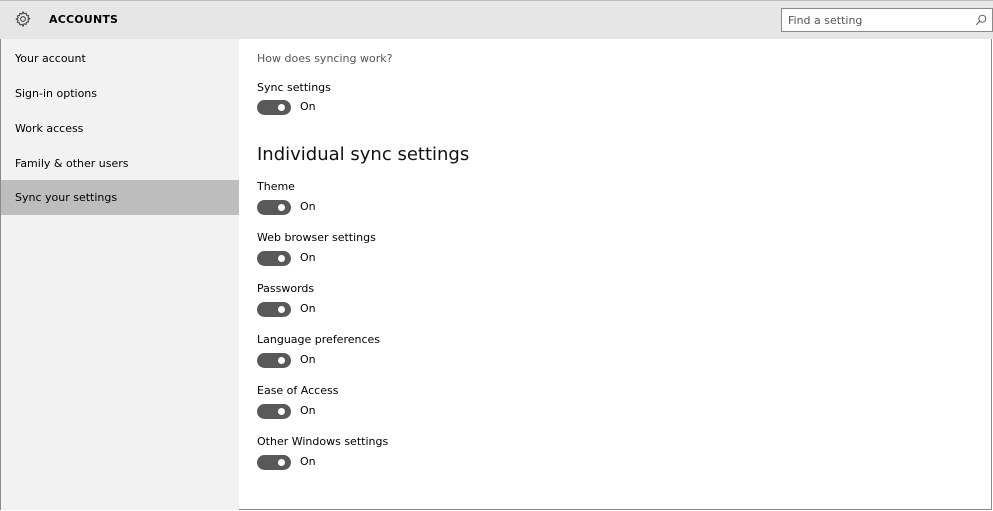 This screenshot has width=993, height=511. What do you see at coordinates (316, 237) in the screenshot?
I see `web-browser-settings-label: Web browser settings` at bounding box center [316, 237].